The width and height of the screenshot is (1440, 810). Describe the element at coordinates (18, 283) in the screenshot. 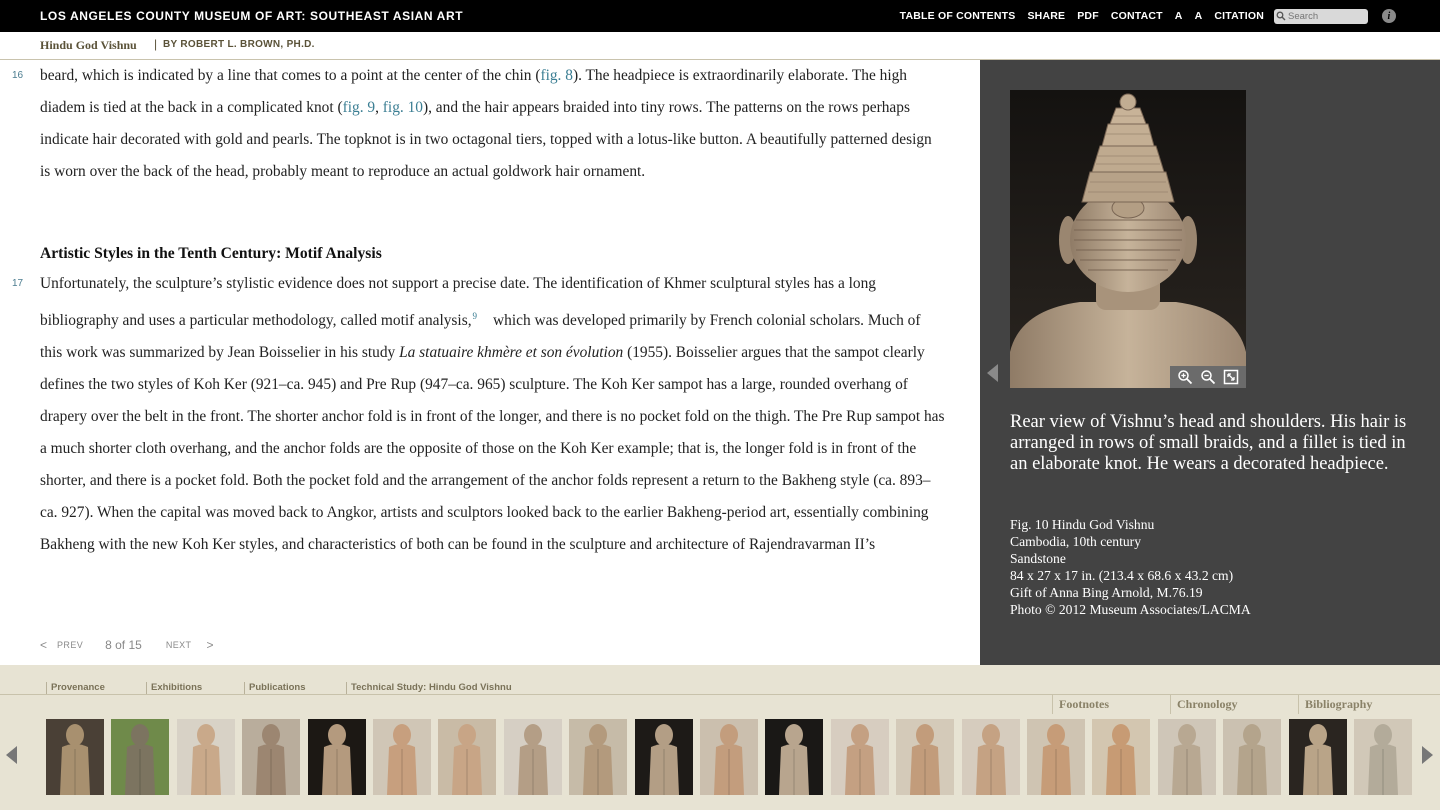

I see `paragraph-number: 17` at that location.